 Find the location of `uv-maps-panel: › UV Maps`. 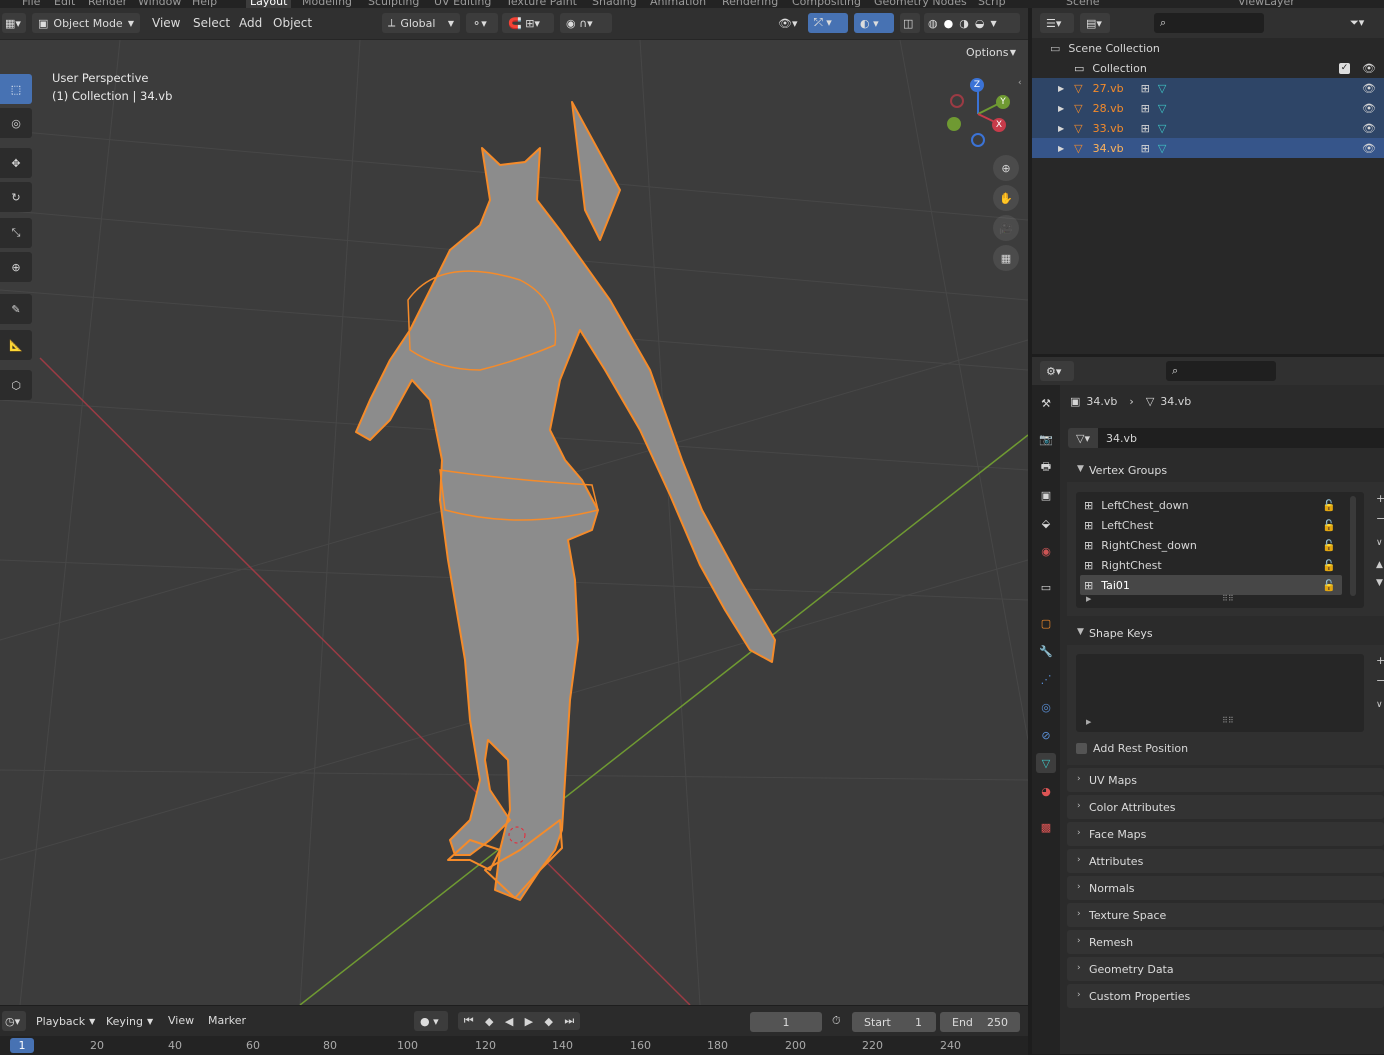

uv-maps-panel: › UV Maps is located at coordinates (1225, 780).